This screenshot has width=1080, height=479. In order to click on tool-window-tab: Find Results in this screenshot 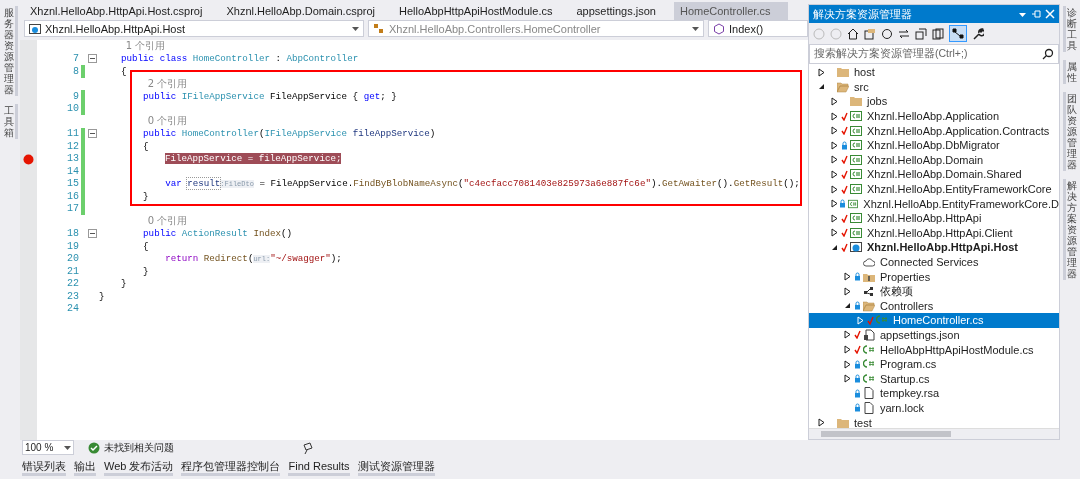, I will do `click(319, 467)`.